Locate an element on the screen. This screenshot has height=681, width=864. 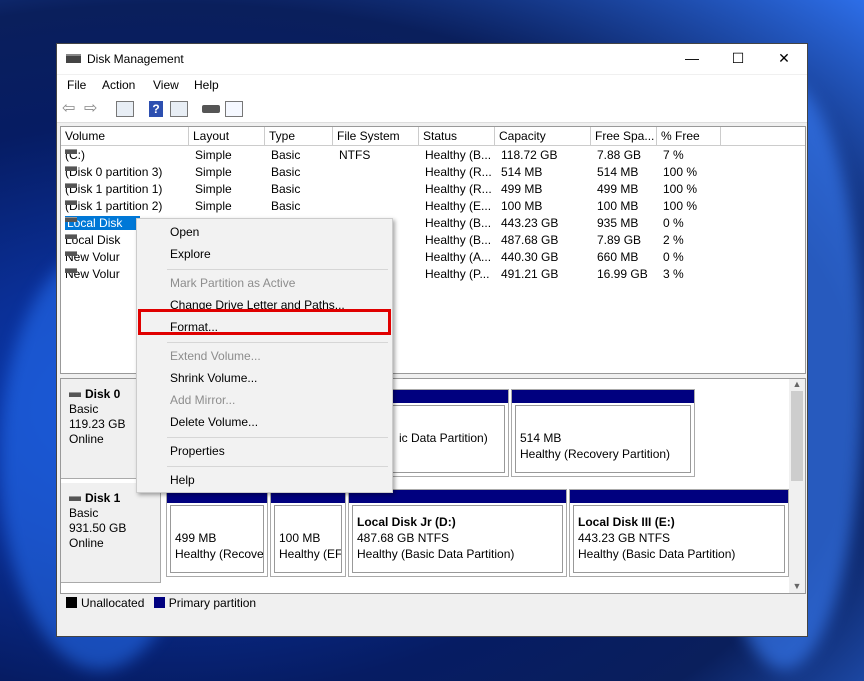
scroll-down-icon: ▼ is located at coordinates (797, 586).